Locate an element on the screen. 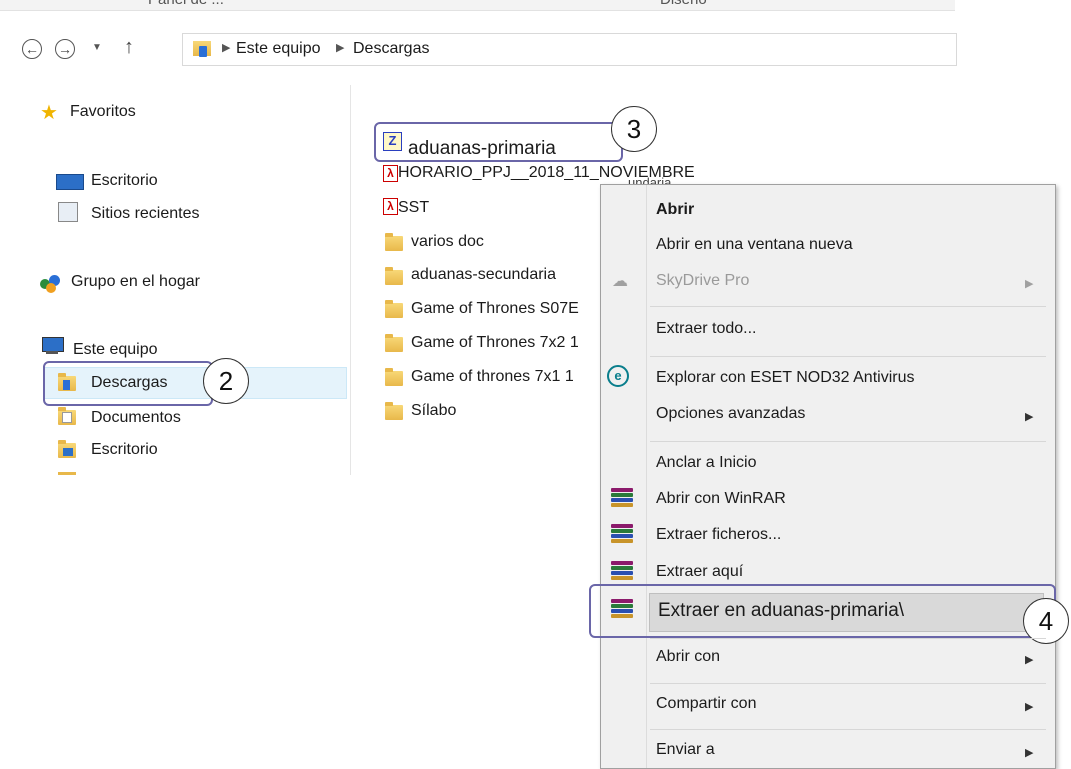 The height and width of the screenshot is (769, 1071). ribbon-tab-right: Diseño is located at coordinates (683, 4).